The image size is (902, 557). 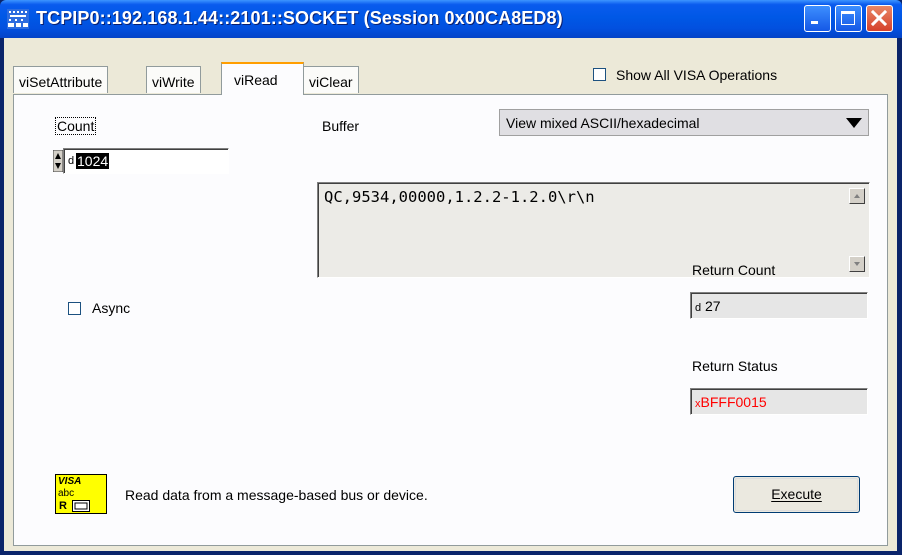 I want to click on close-button, so click(x=879, y=18).